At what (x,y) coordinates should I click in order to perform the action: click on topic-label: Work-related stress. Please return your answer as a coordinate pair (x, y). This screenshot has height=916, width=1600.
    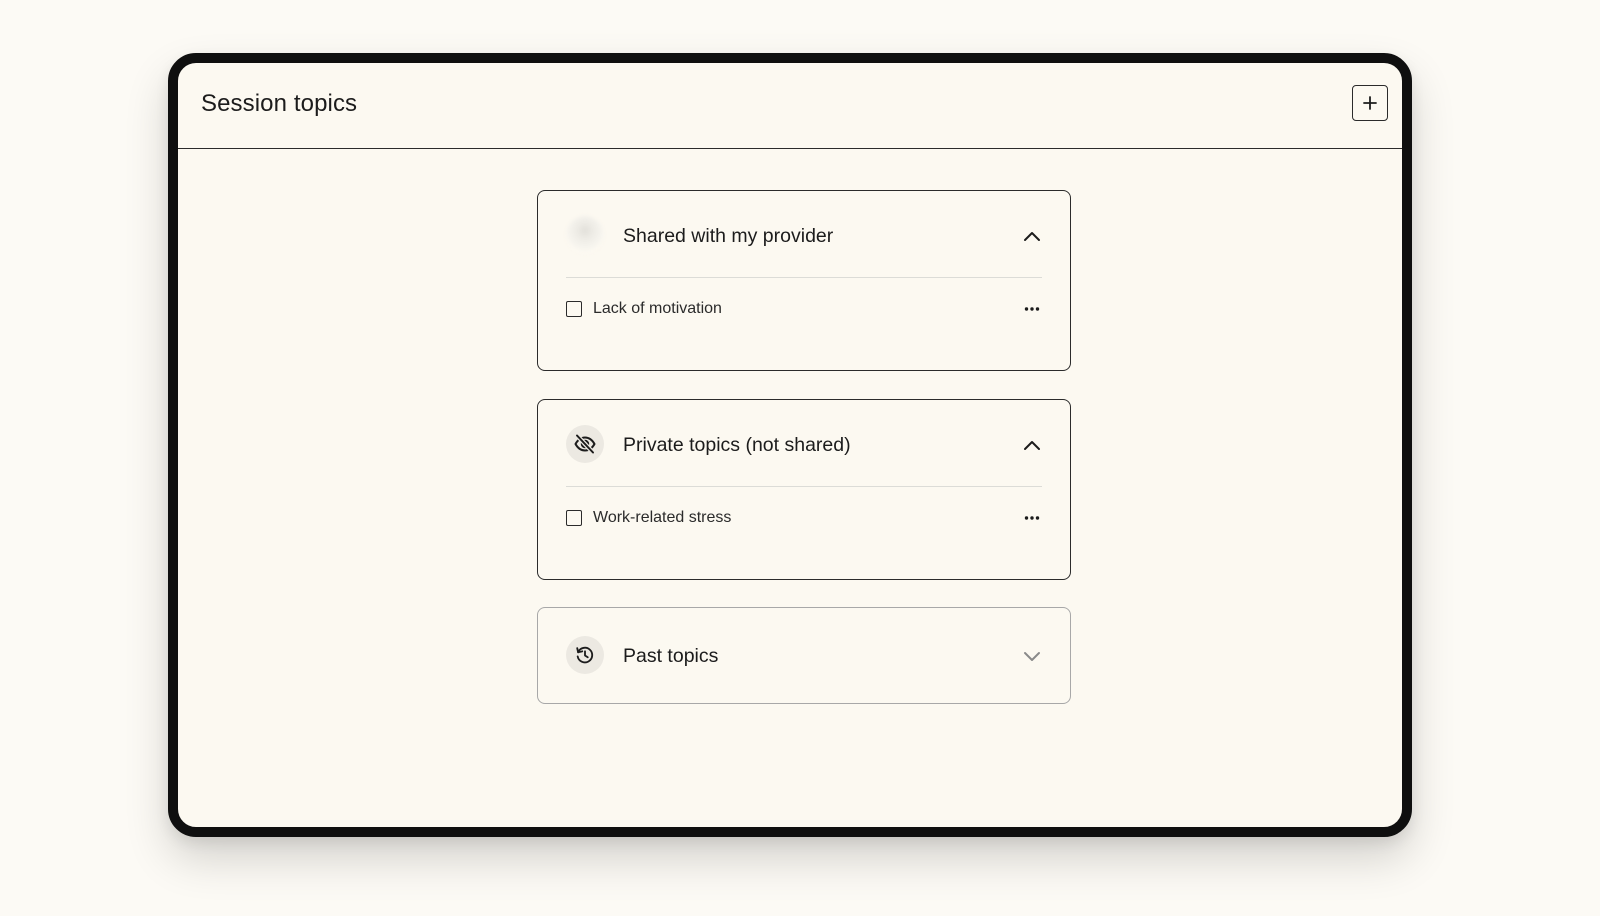
    Looking at the image, I should click on (662, 517).